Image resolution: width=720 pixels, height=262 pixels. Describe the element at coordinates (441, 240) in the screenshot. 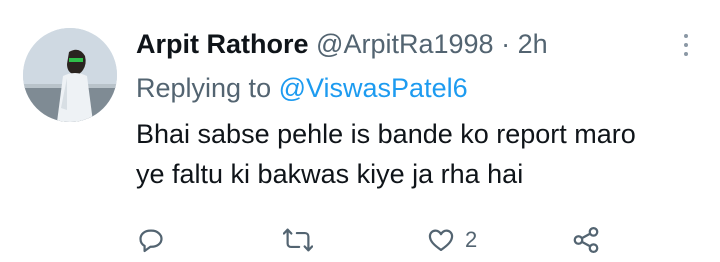

I see `heart-icon` at that location.